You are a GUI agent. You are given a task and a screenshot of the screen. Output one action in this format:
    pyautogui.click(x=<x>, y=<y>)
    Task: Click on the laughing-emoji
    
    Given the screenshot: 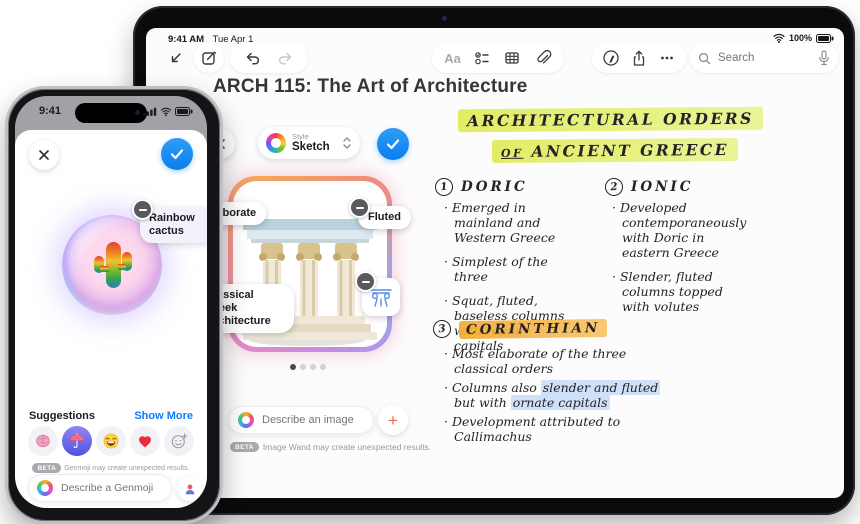 What is the action you would take?
    pyautogui.click(x=111, y=441)
    